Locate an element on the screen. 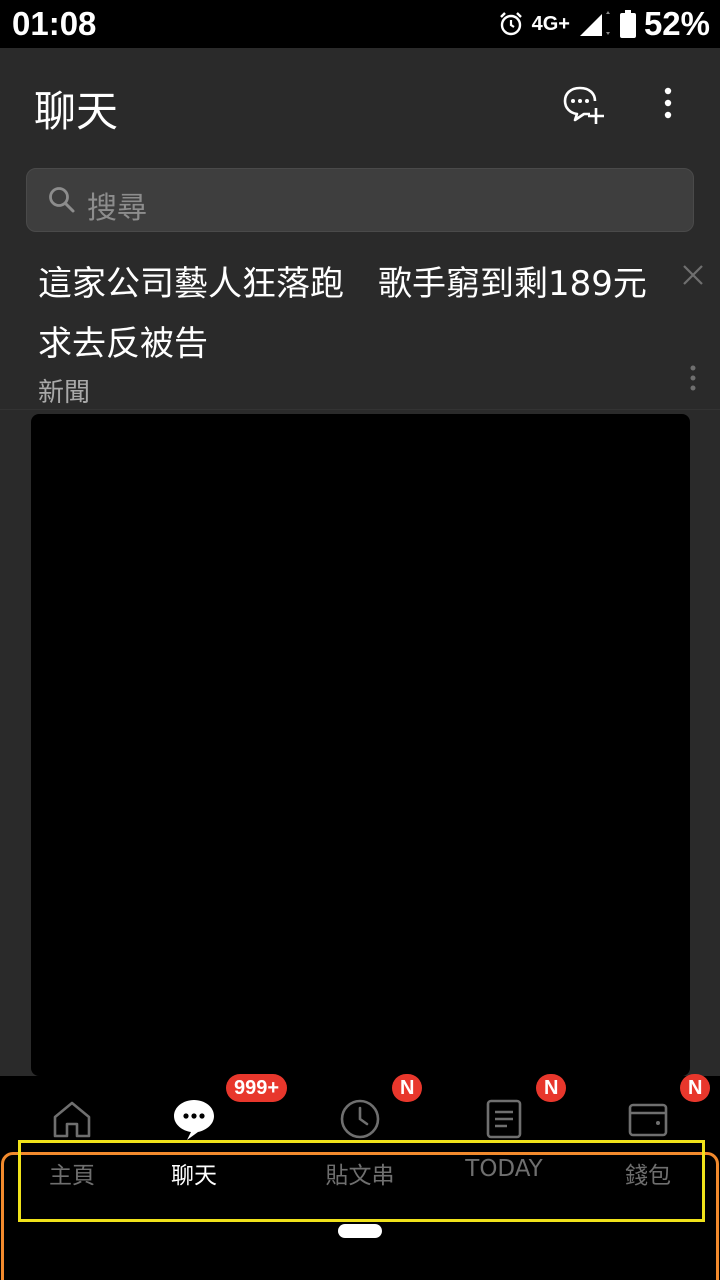  chat-bubble-icon is located at coordinates (194, 1120).